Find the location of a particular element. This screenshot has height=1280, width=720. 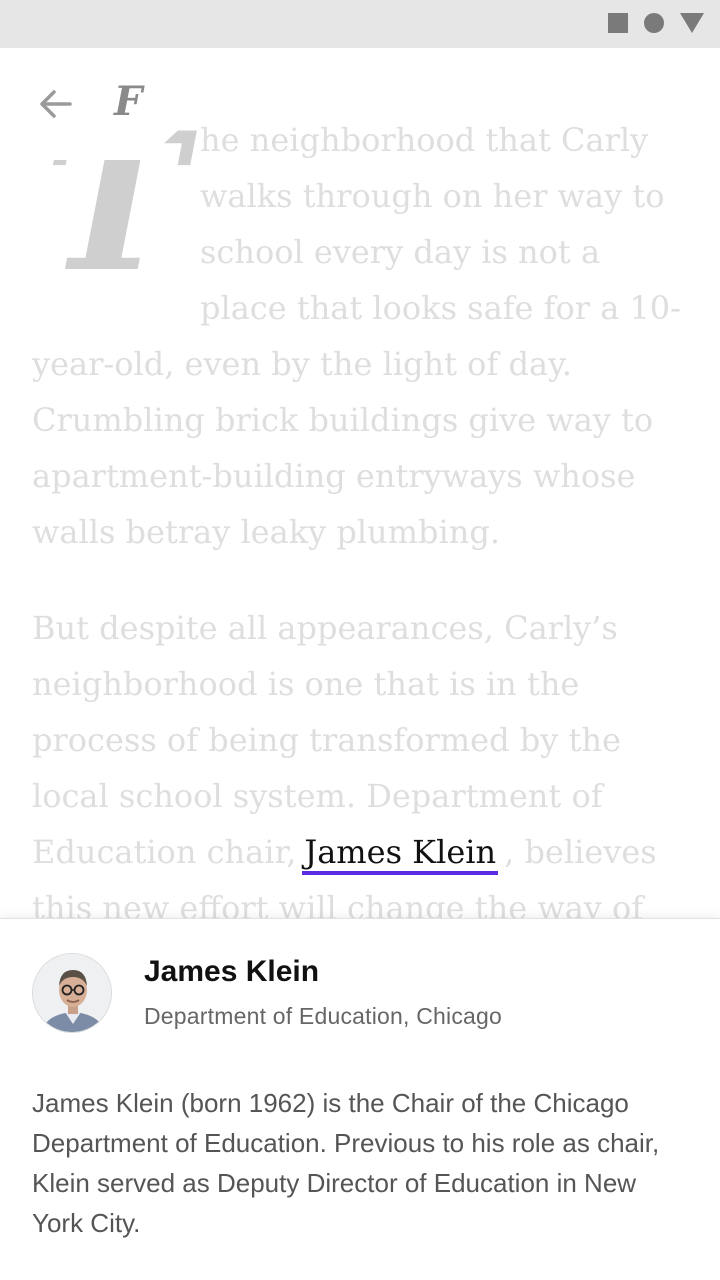

avatar is located at coordinates (72, 993).